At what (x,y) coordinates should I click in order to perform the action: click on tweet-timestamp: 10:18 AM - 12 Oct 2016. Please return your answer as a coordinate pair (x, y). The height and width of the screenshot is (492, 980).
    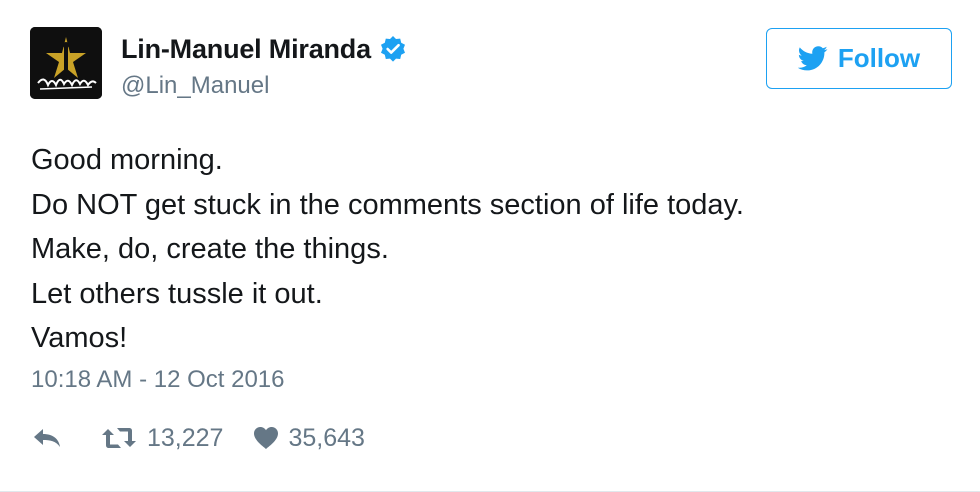
    Looking at the image, I should click on (158, 380).